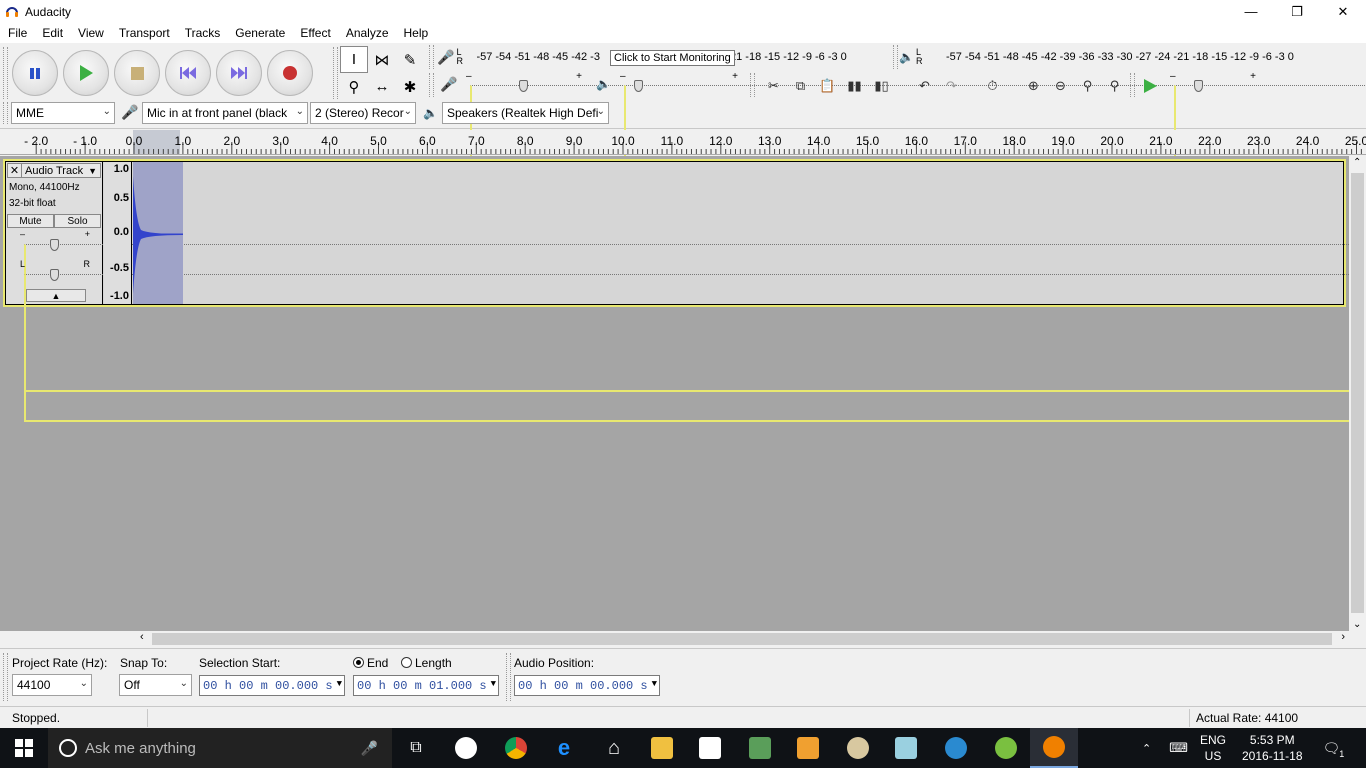 The height and width of the screenshot is (768, 1366). What do you see at coordinates (158, 233) in the screenshot?
I see `waveform-selection` at bounding box center [158, 233].